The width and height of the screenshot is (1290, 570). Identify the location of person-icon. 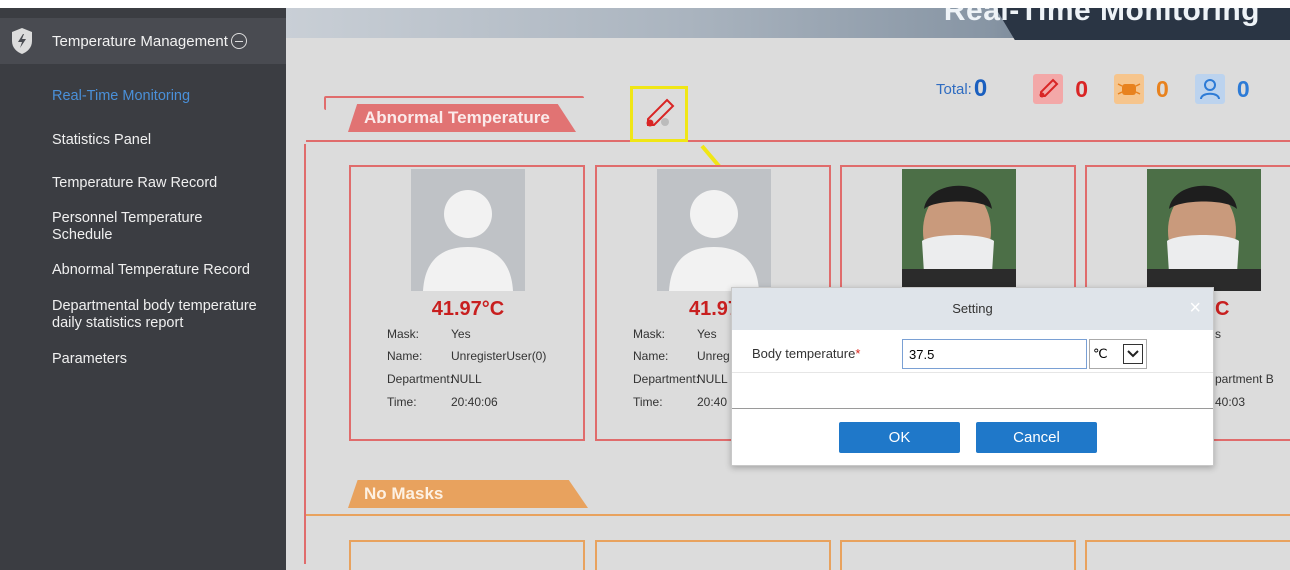
(1209, 89).